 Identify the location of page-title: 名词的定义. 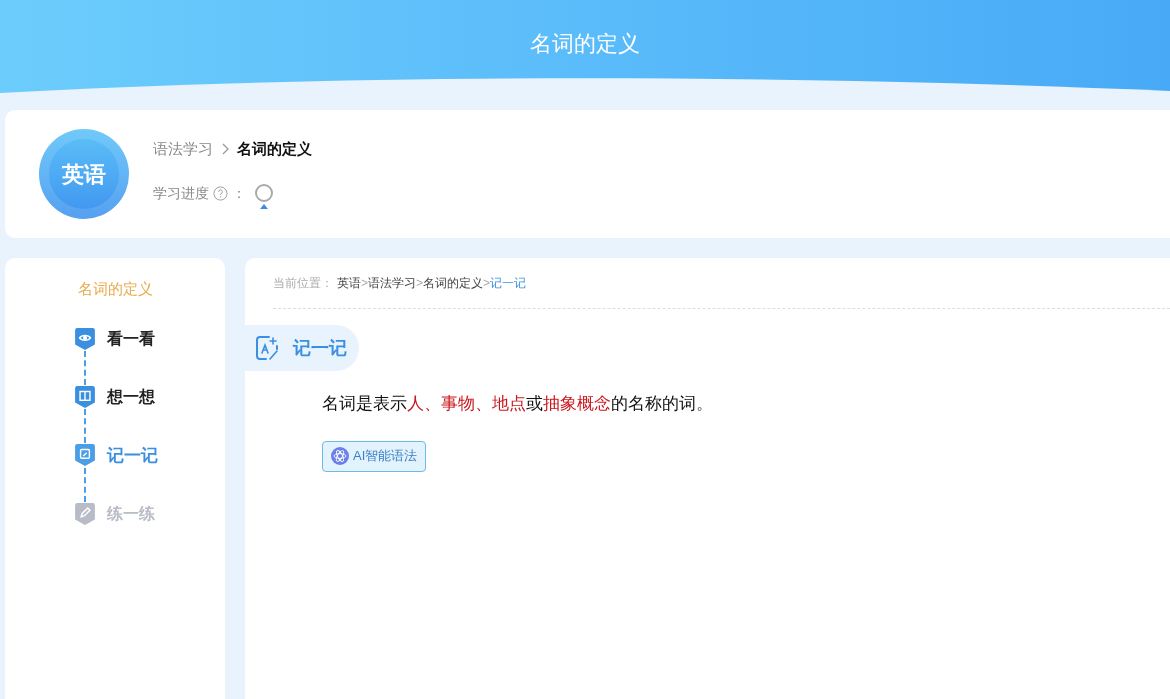
(585, 44).